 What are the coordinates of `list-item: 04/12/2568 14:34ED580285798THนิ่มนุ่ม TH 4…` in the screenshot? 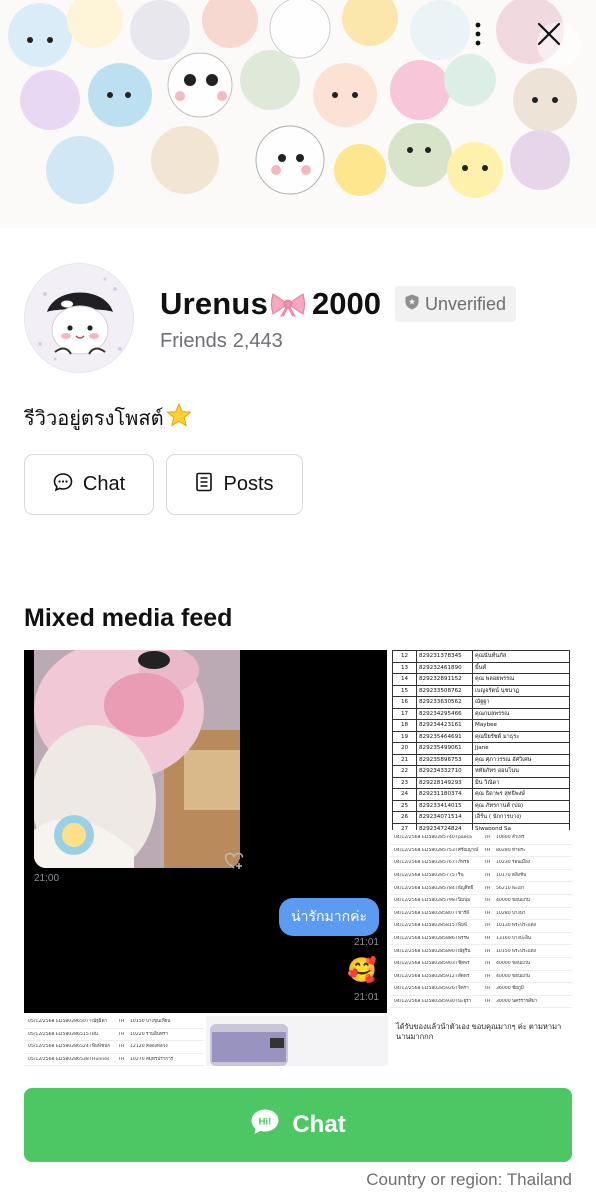 It's located at (481, 901).